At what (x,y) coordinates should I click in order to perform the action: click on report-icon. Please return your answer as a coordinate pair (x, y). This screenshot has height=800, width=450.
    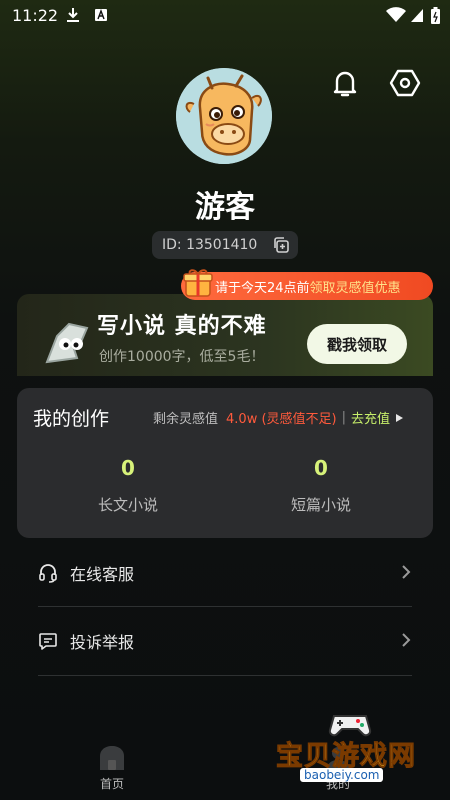
    Looking at the image, I should click on (48, 641).